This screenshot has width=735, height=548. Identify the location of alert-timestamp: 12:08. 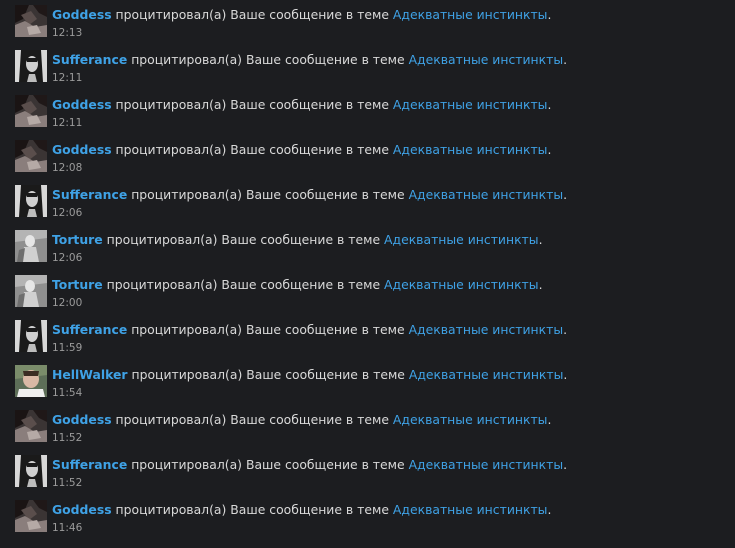
(67, 168).